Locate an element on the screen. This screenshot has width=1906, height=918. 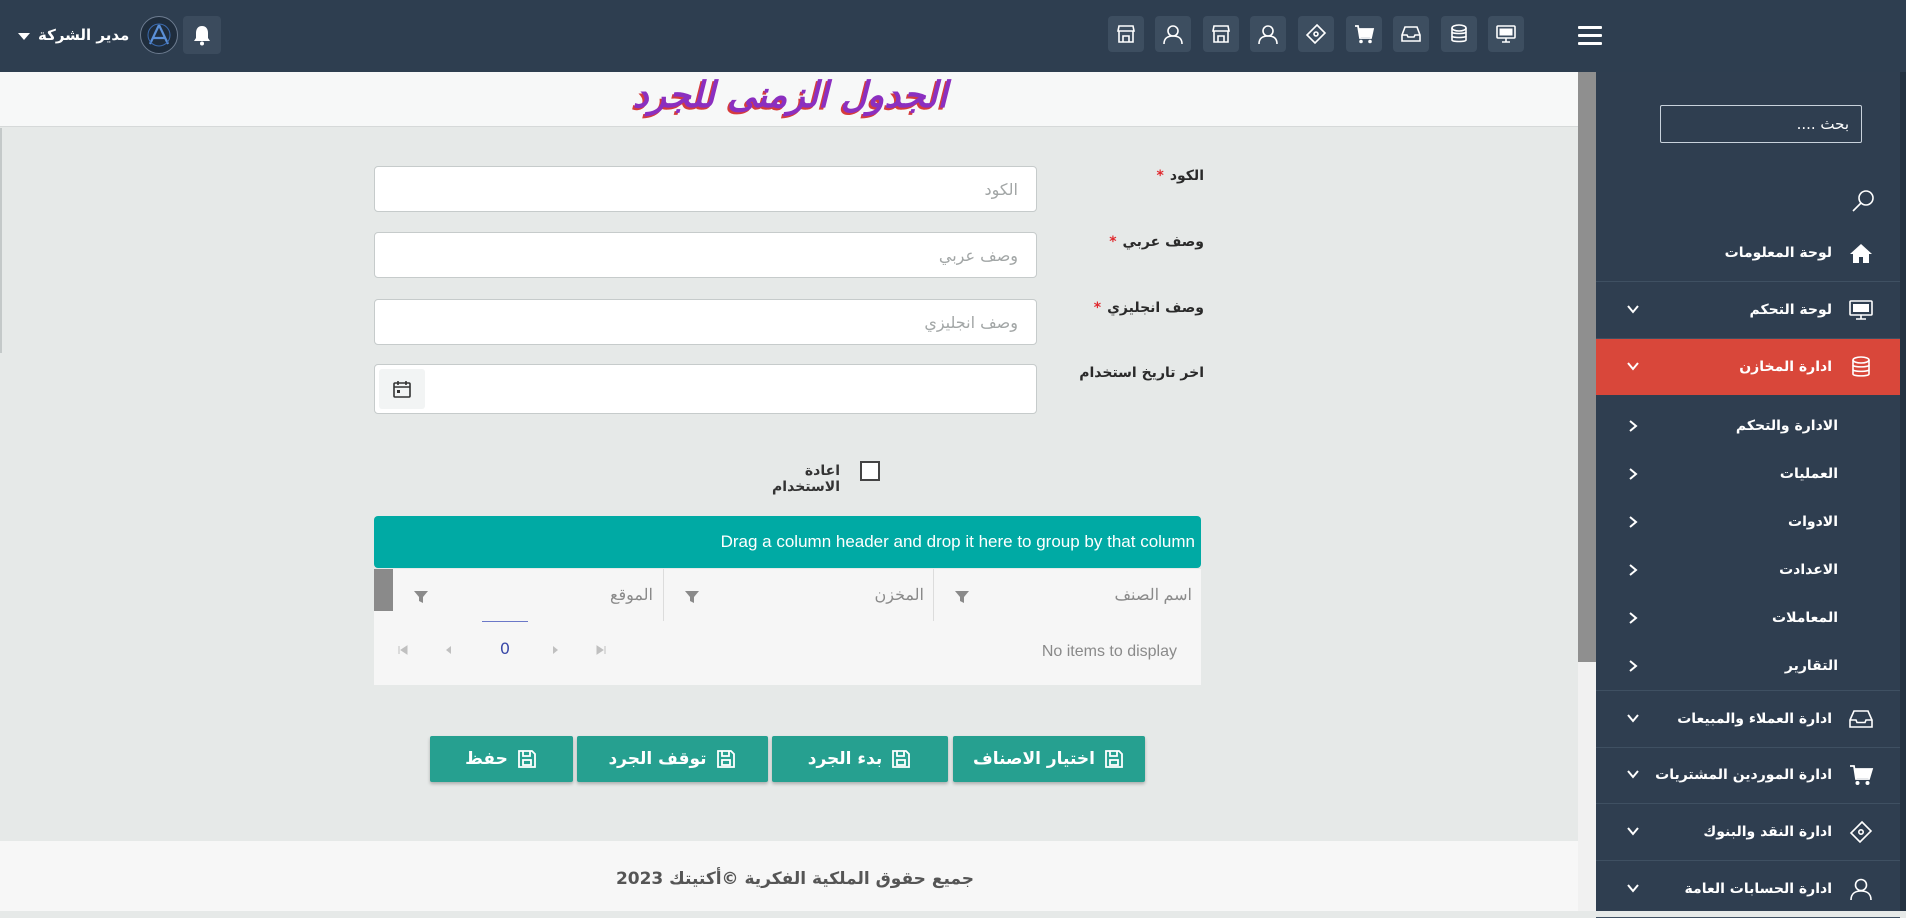
user-shortcut is located at coordinates (1173, 34).